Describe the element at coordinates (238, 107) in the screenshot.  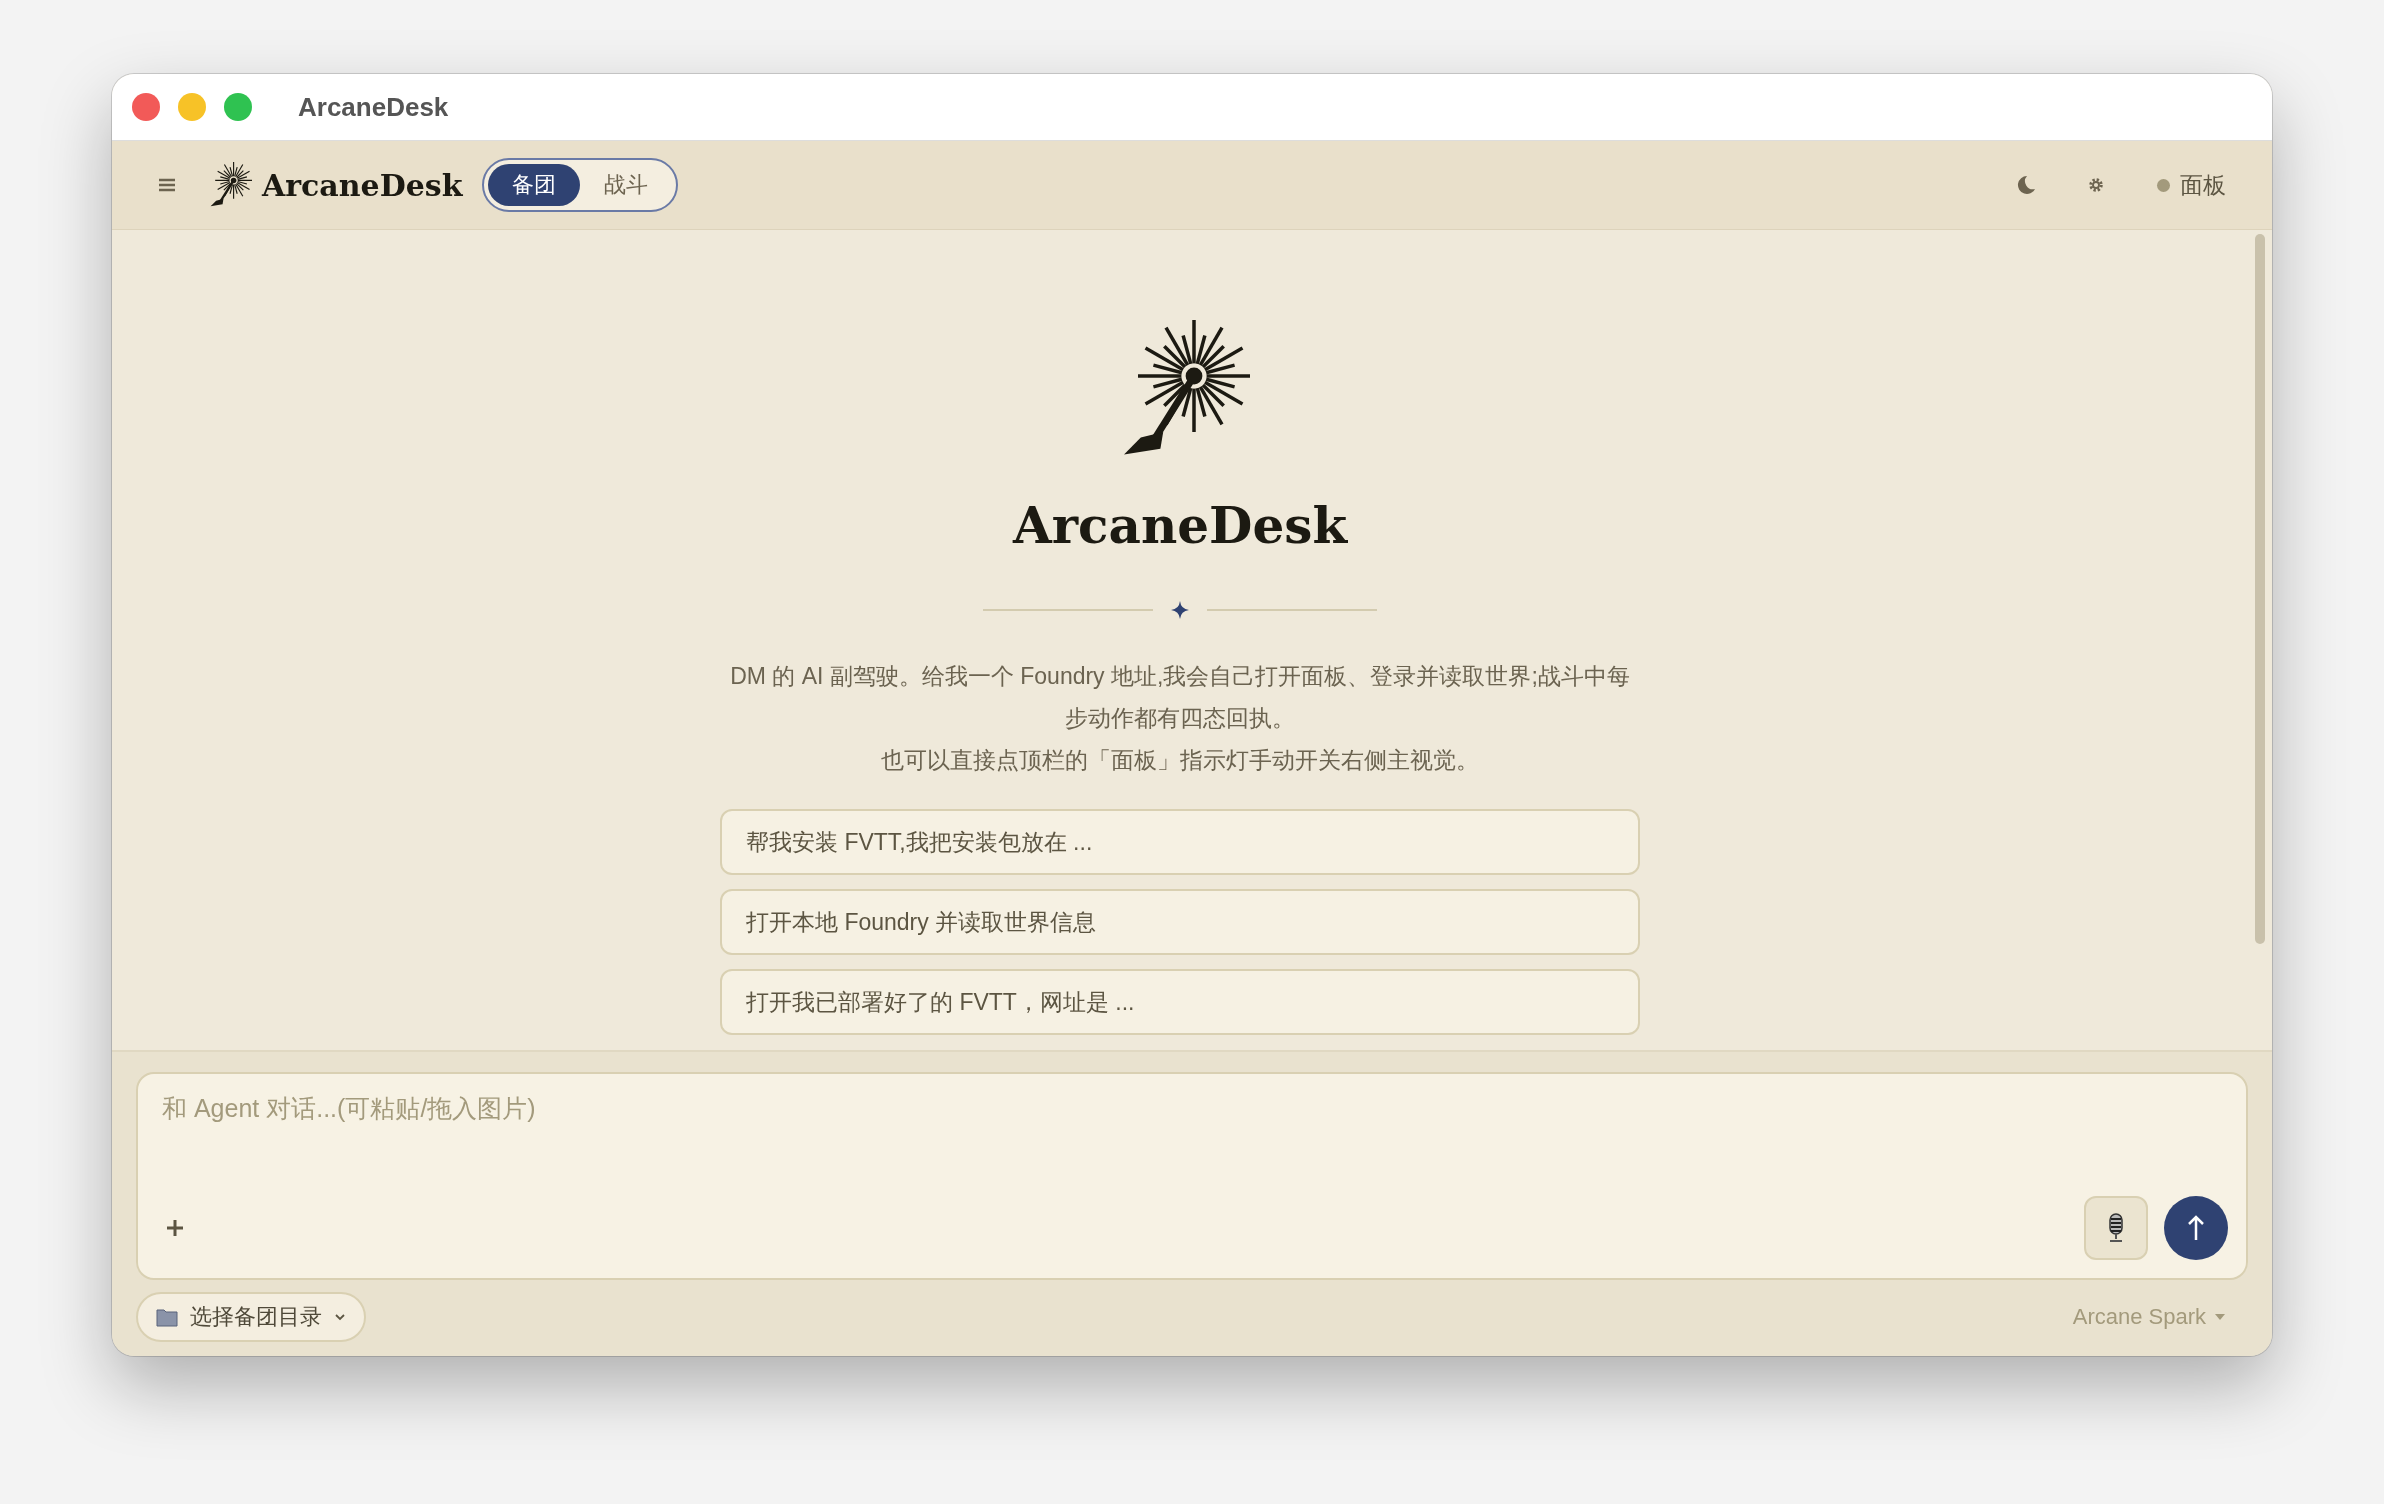
I see `maximize-button` at that location.